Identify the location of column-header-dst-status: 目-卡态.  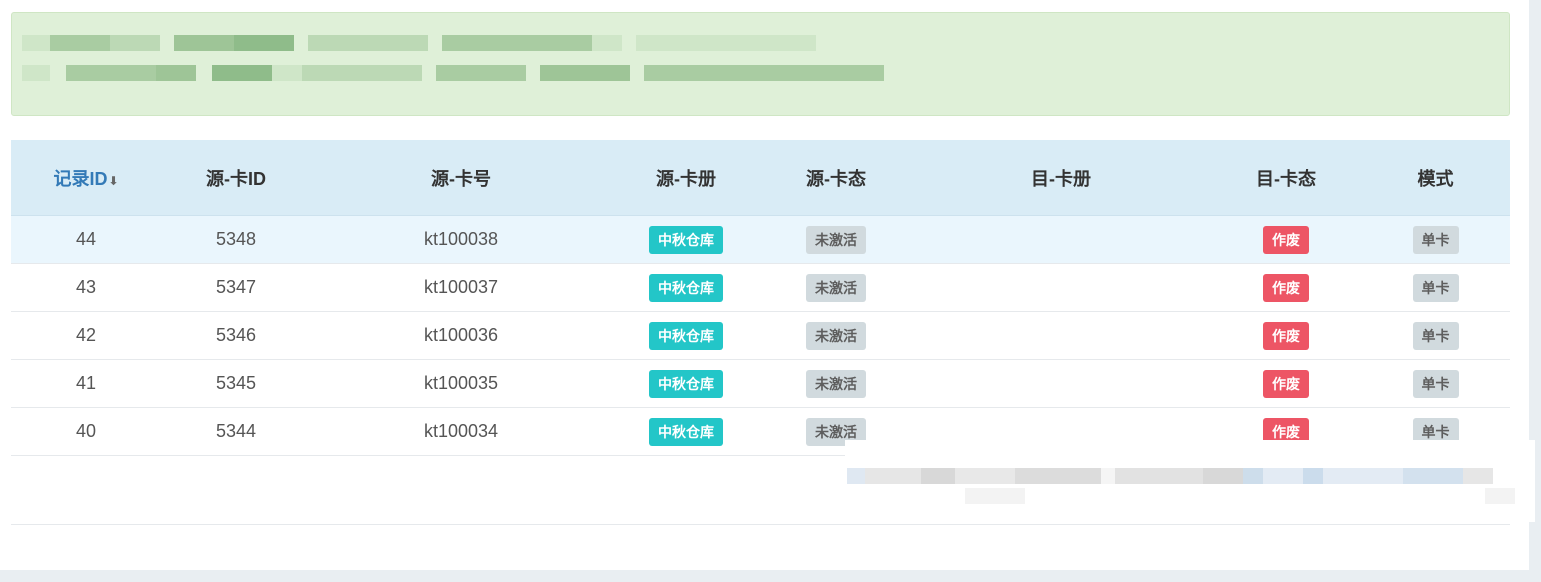
(1286, 178).